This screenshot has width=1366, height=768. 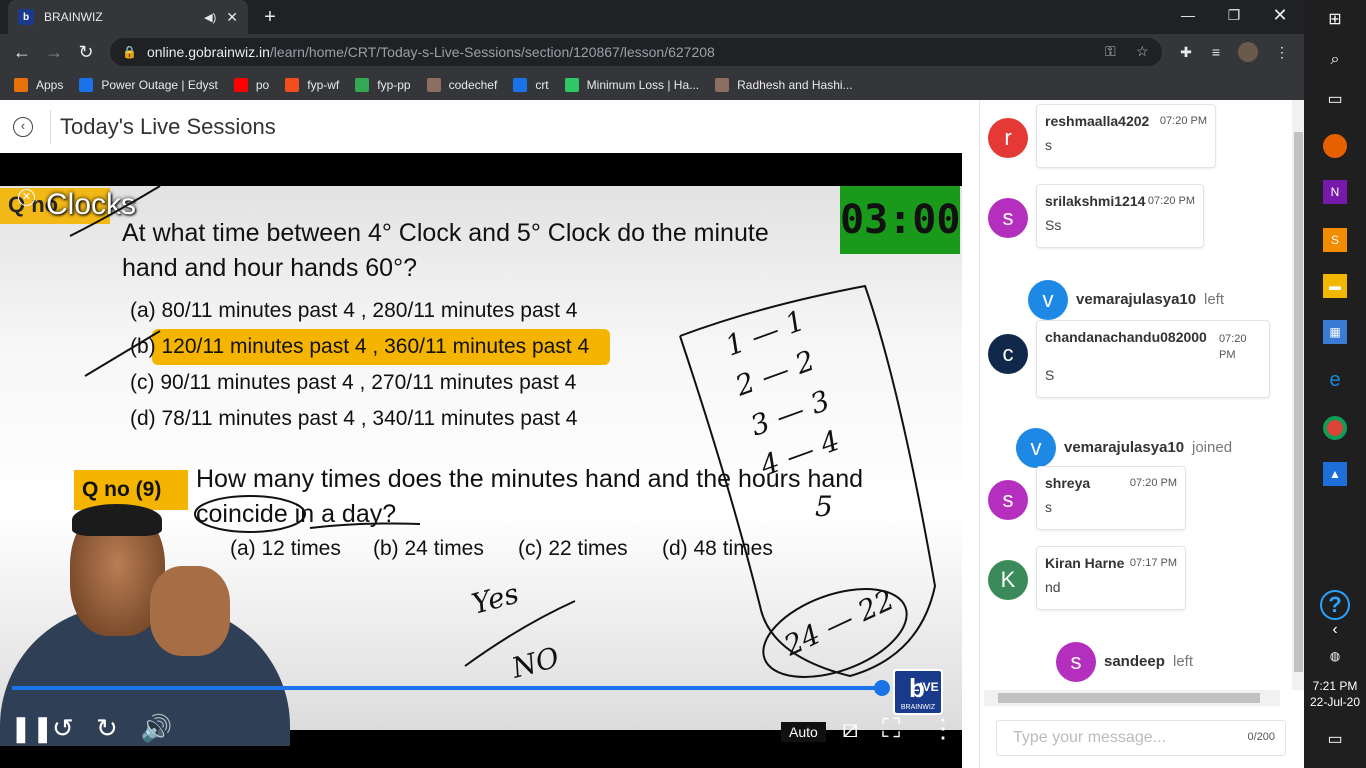 I want to click on chat-horizontal-scrollbar, so click(x=1132, y=698).